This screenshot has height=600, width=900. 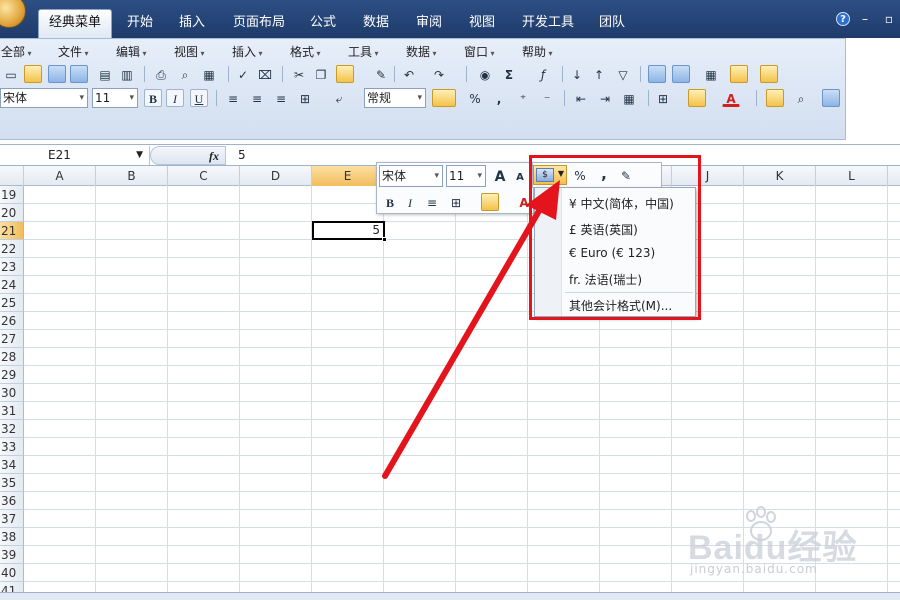 What do you see at coordinates (140, 23) in the screenshot?
I see `tab-home: 开始` at bounding box center [140, 23].